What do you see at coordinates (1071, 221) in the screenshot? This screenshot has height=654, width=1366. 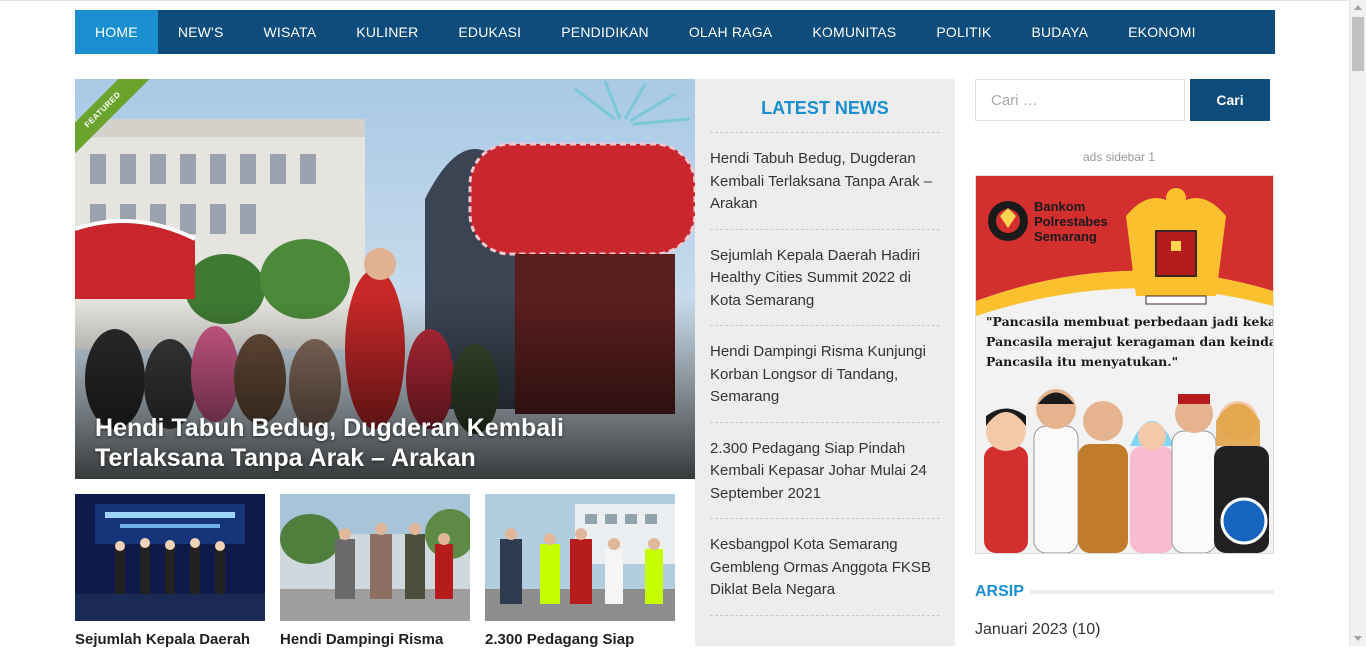 I see `ad-org-line2: Polrestabes` at bounding box center [1071, 221].